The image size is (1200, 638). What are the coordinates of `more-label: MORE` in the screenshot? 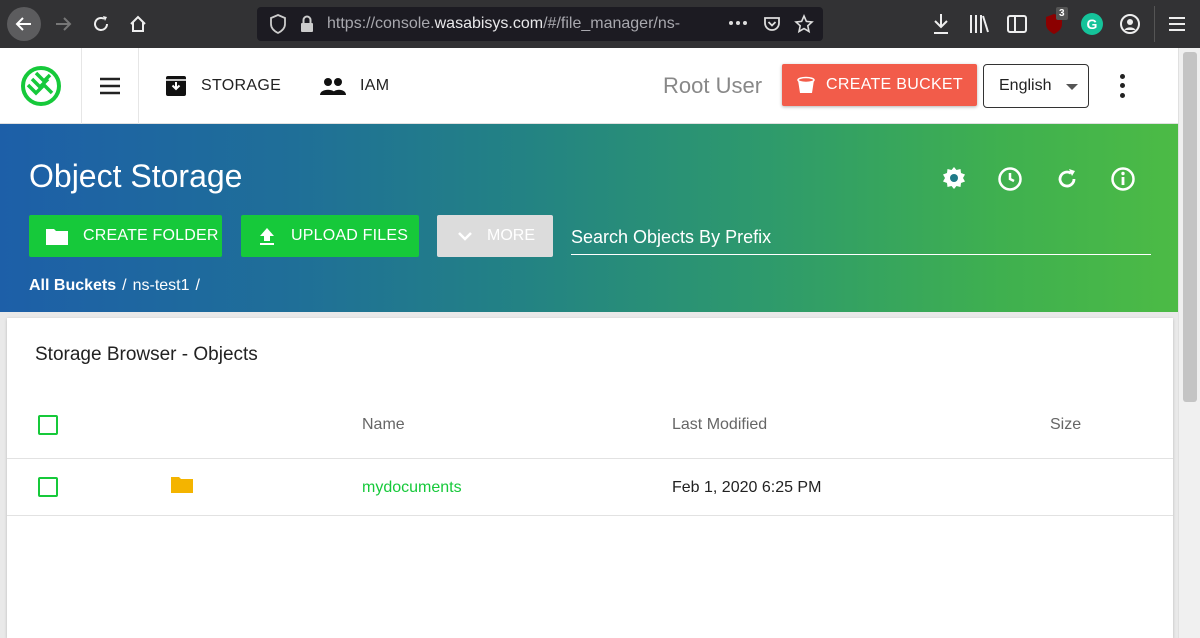 It's located at (511, 235).